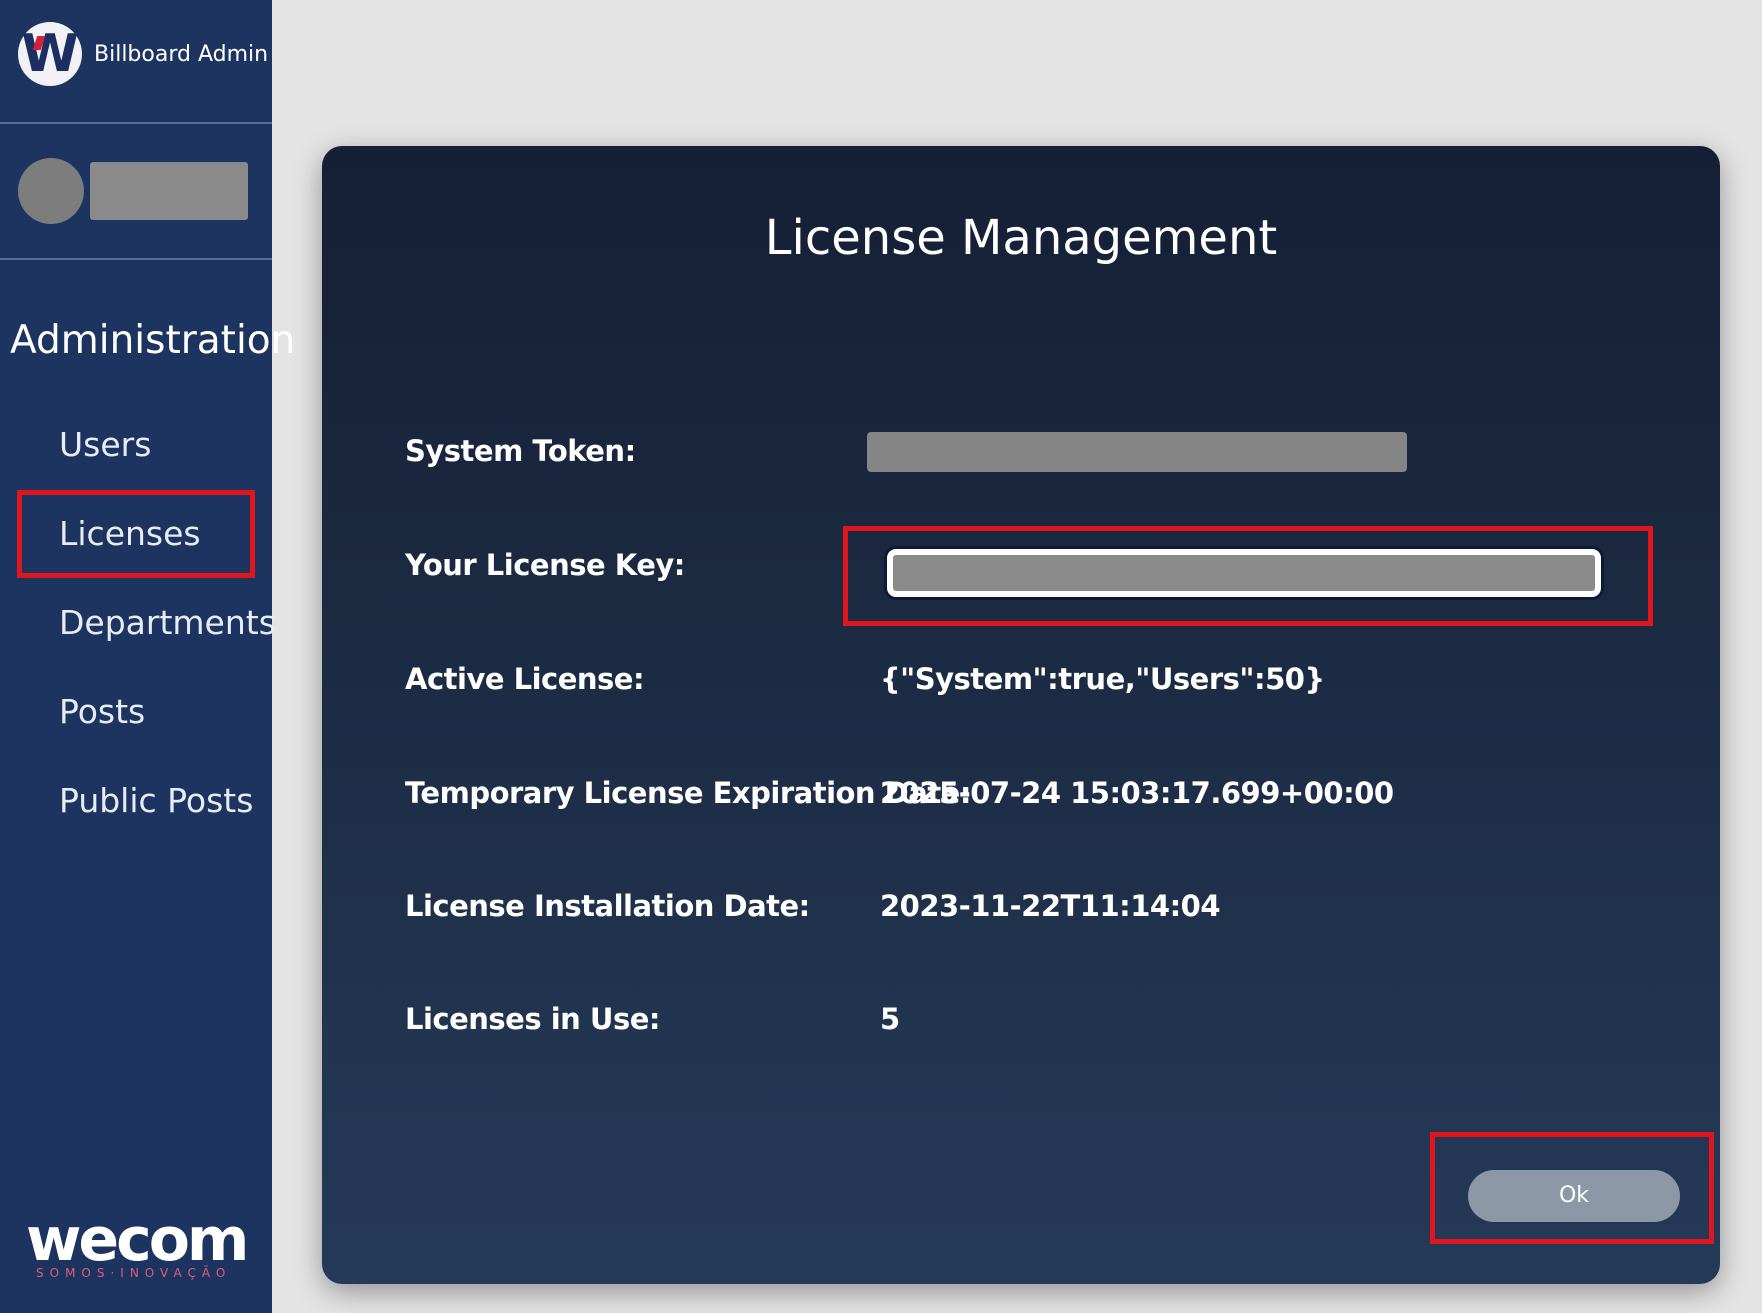 The height and width of the screenshot is (1313, 1762). Describe the element at coordinates (1137, 793) in the screenshot. I see `temporary-expiration-value: 2025-07-24 15:03:17.699+00:00` at that location.